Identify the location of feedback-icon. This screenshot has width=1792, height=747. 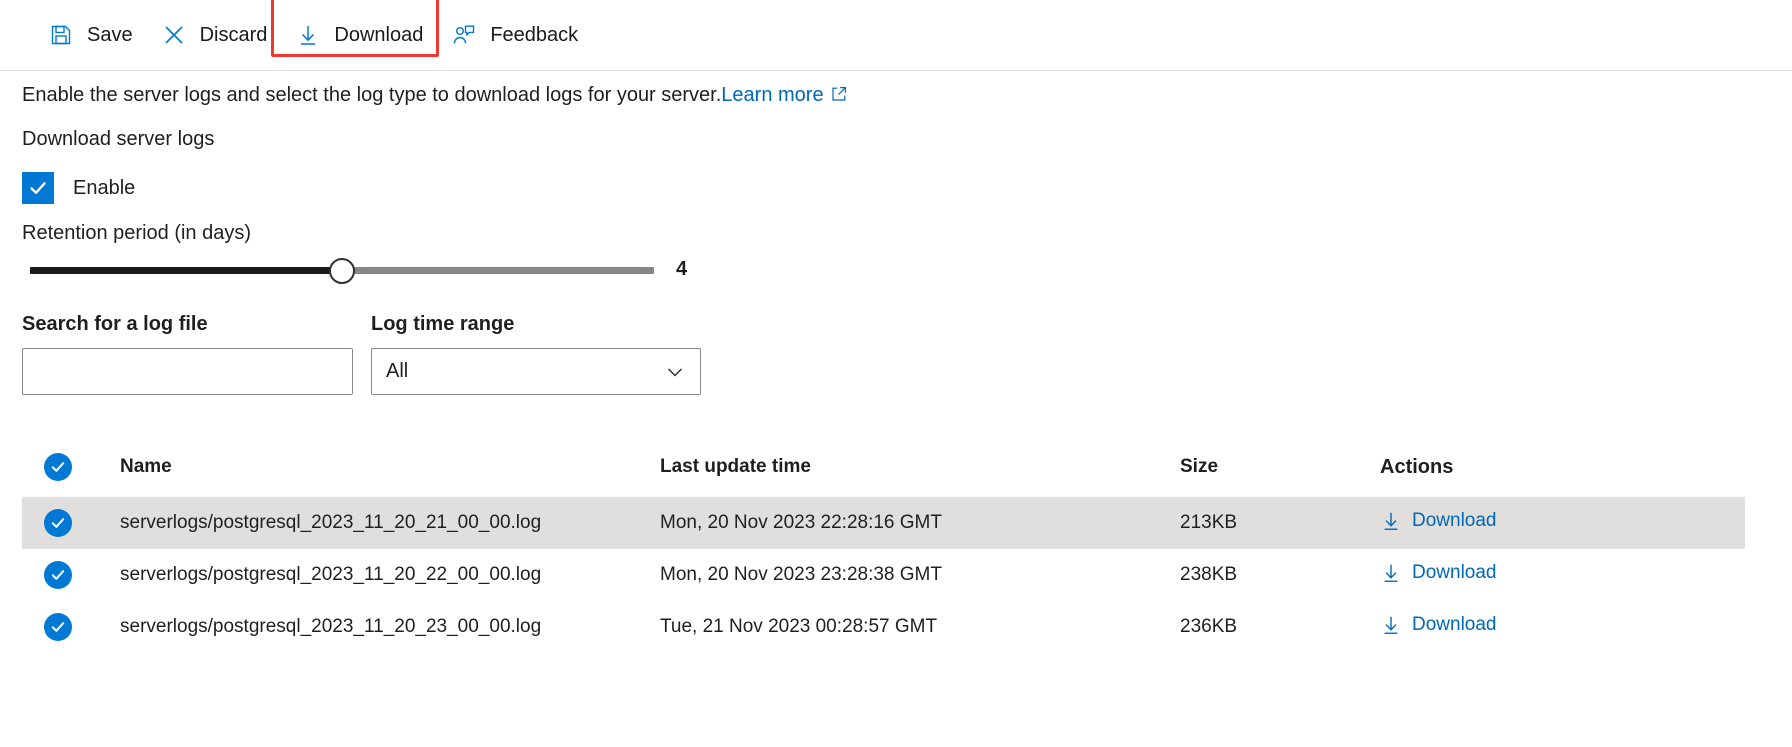
(464, 35).